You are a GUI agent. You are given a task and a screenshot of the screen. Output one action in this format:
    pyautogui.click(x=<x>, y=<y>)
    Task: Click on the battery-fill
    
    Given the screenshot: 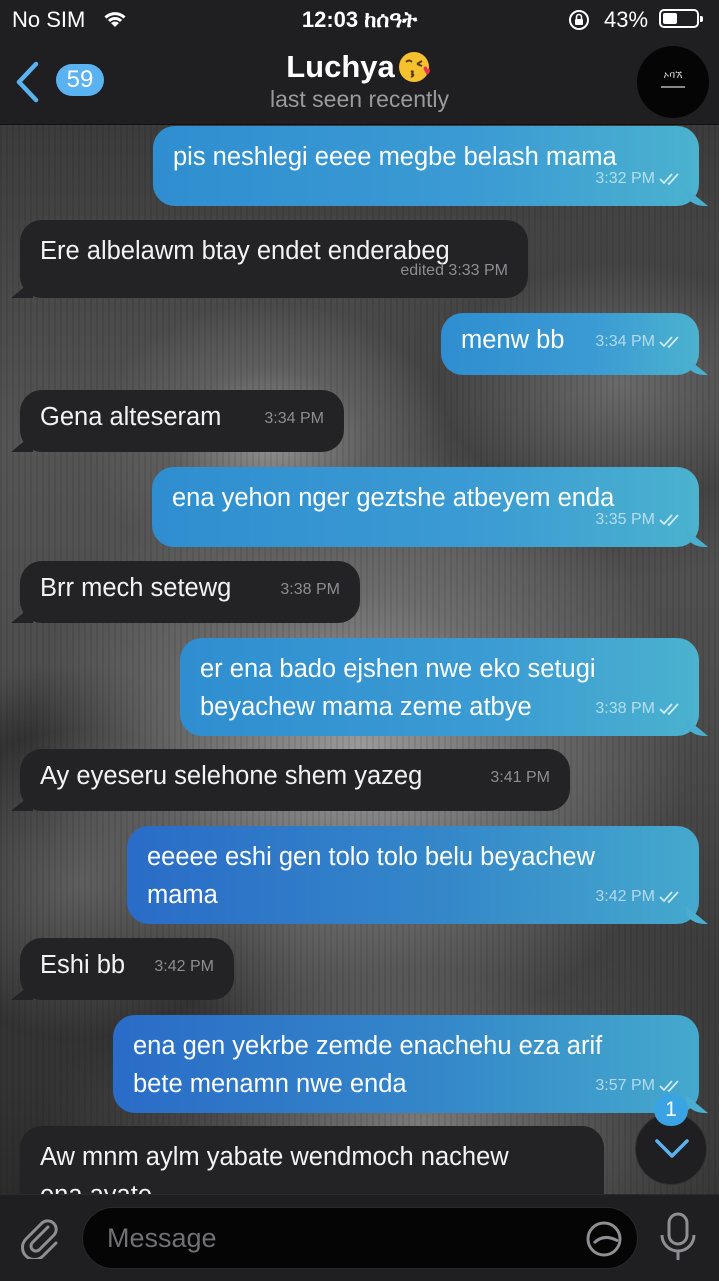 What is the action you would take?
    pyautogui.click(x=670, y=18)
    